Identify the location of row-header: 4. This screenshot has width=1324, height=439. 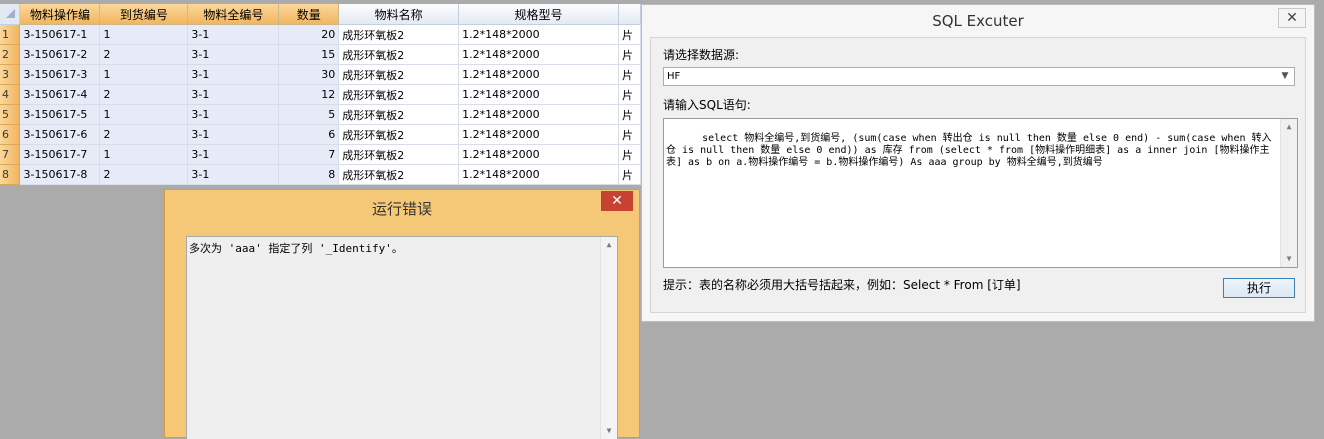
(10, 94).